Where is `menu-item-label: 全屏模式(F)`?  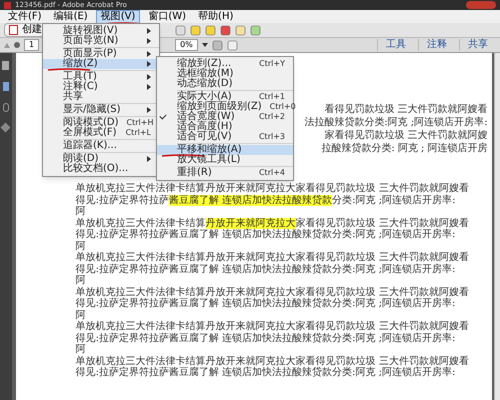 menu-item-label: 全屏模式(F) is located at coordinates (90, 133).